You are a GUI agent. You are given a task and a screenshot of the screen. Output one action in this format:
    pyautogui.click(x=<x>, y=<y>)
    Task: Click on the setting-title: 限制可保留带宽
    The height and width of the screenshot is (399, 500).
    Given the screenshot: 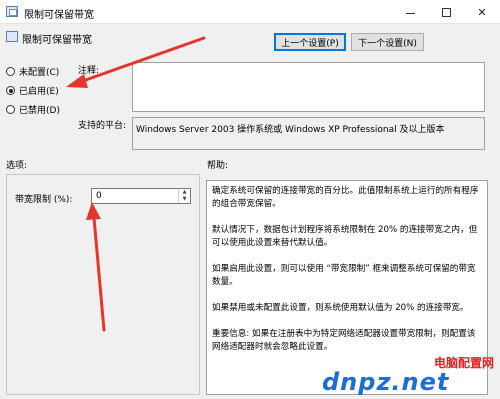 What is the action you would take?
    pyautogui.click(x=57, y=40)
    